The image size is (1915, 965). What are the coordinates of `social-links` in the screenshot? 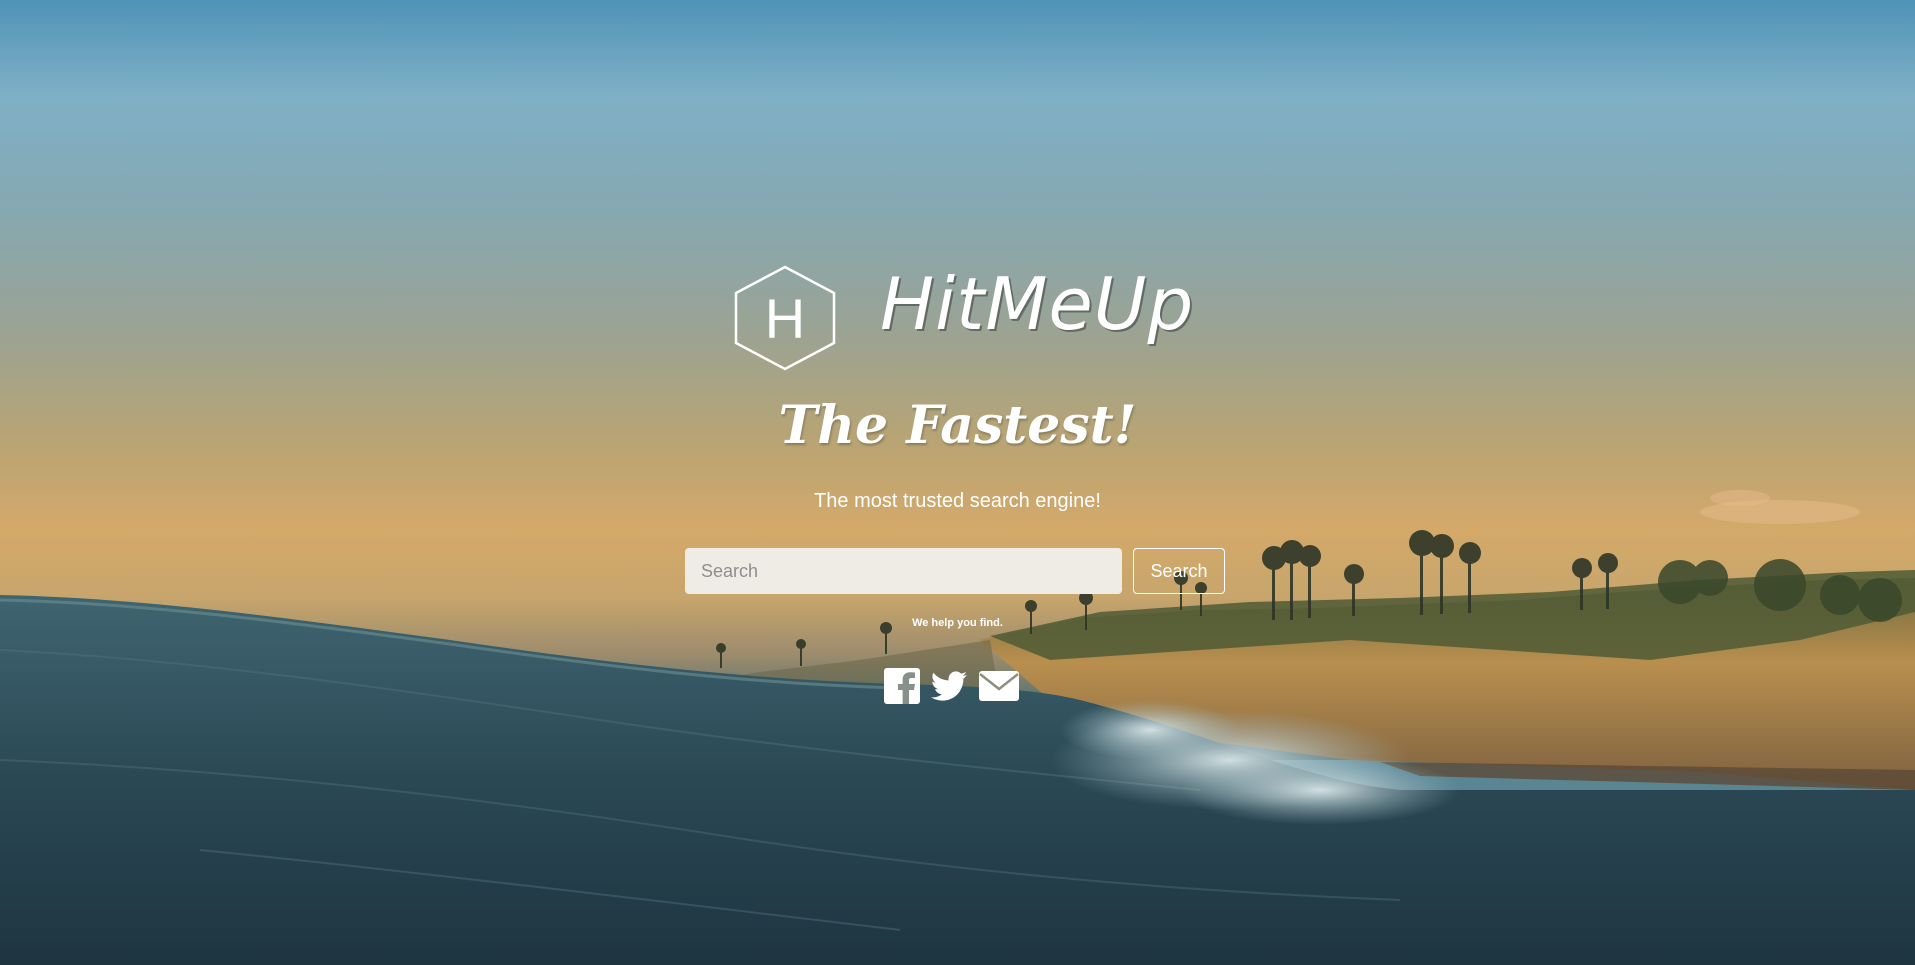 It's located at (955, 688).